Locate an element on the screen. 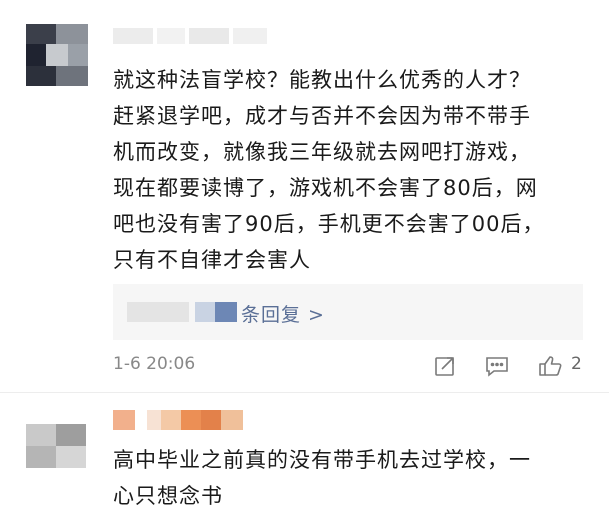  reply-user-blur is located at coordinates (158, 312).